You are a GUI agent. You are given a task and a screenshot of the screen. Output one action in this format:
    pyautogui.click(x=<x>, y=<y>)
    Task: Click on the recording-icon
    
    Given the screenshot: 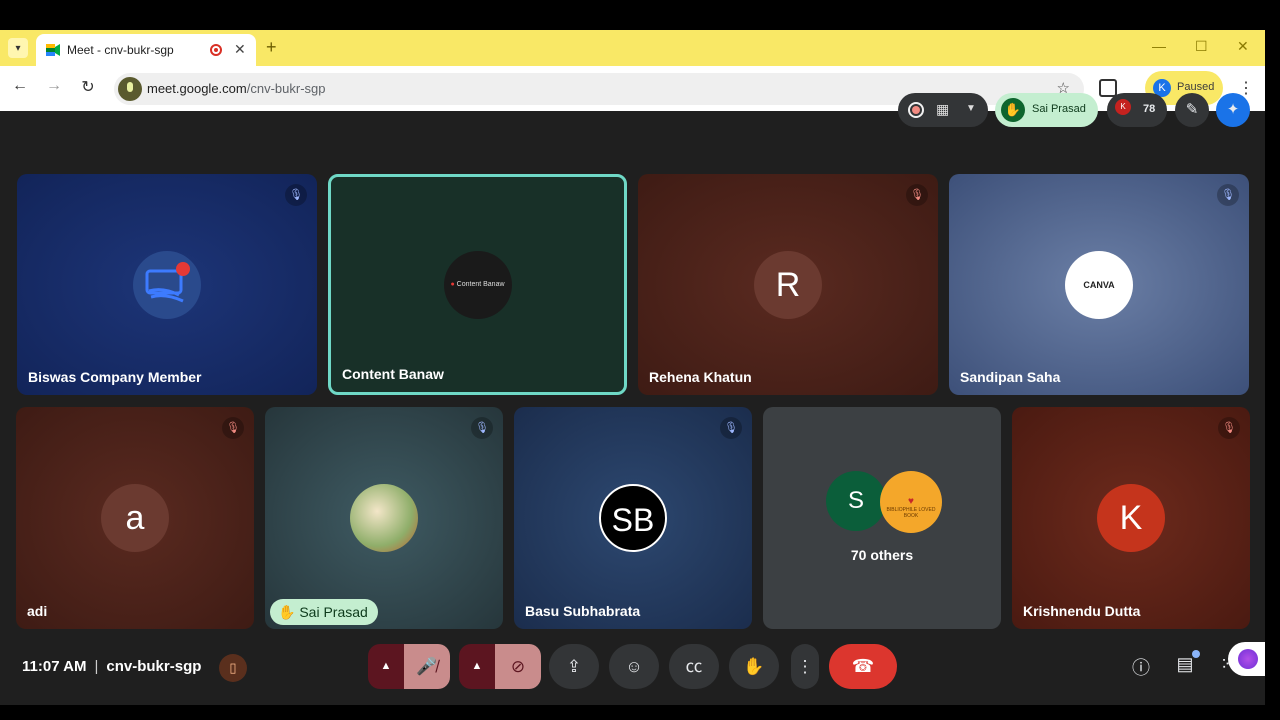 What is the action you would take?
    pyautogui.click(x=916, y=110)
    